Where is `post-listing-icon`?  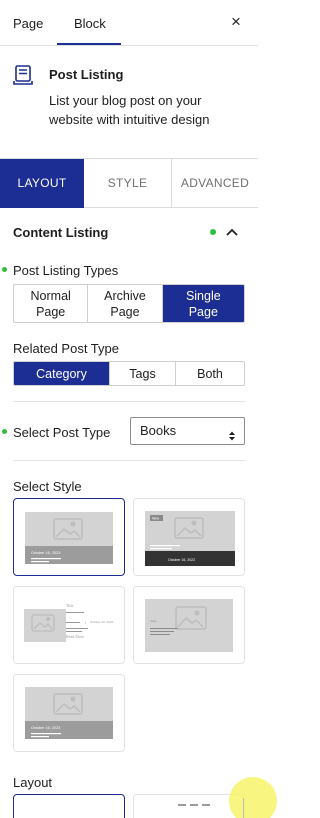 post-listing-icon is located at coordinates (24, 75).